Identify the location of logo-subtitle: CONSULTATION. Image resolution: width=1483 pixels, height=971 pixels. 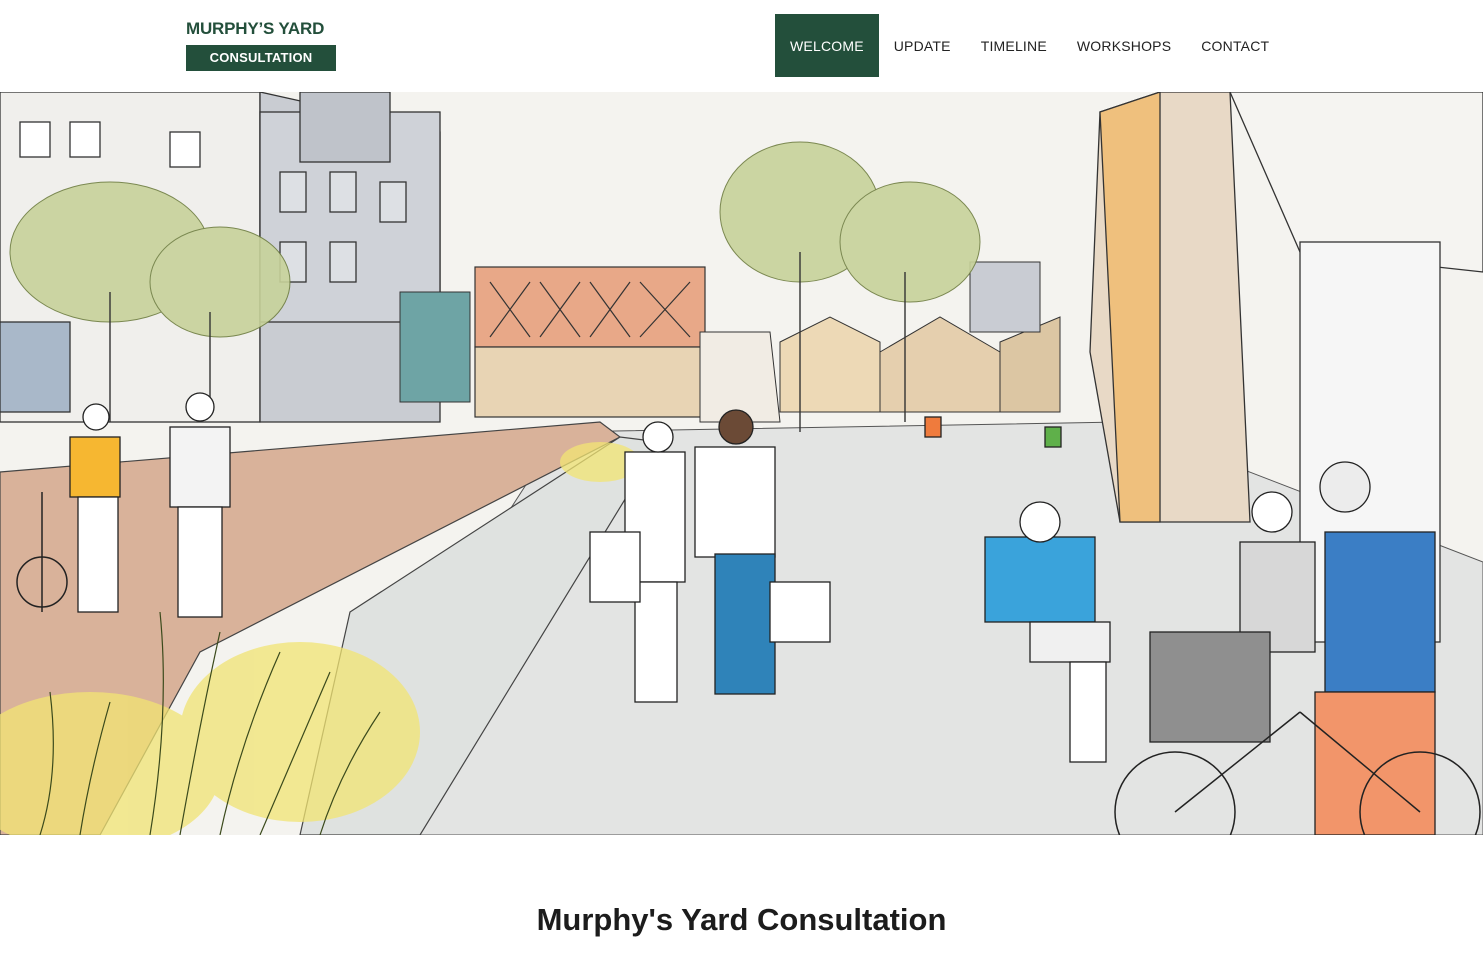
(261, 58).